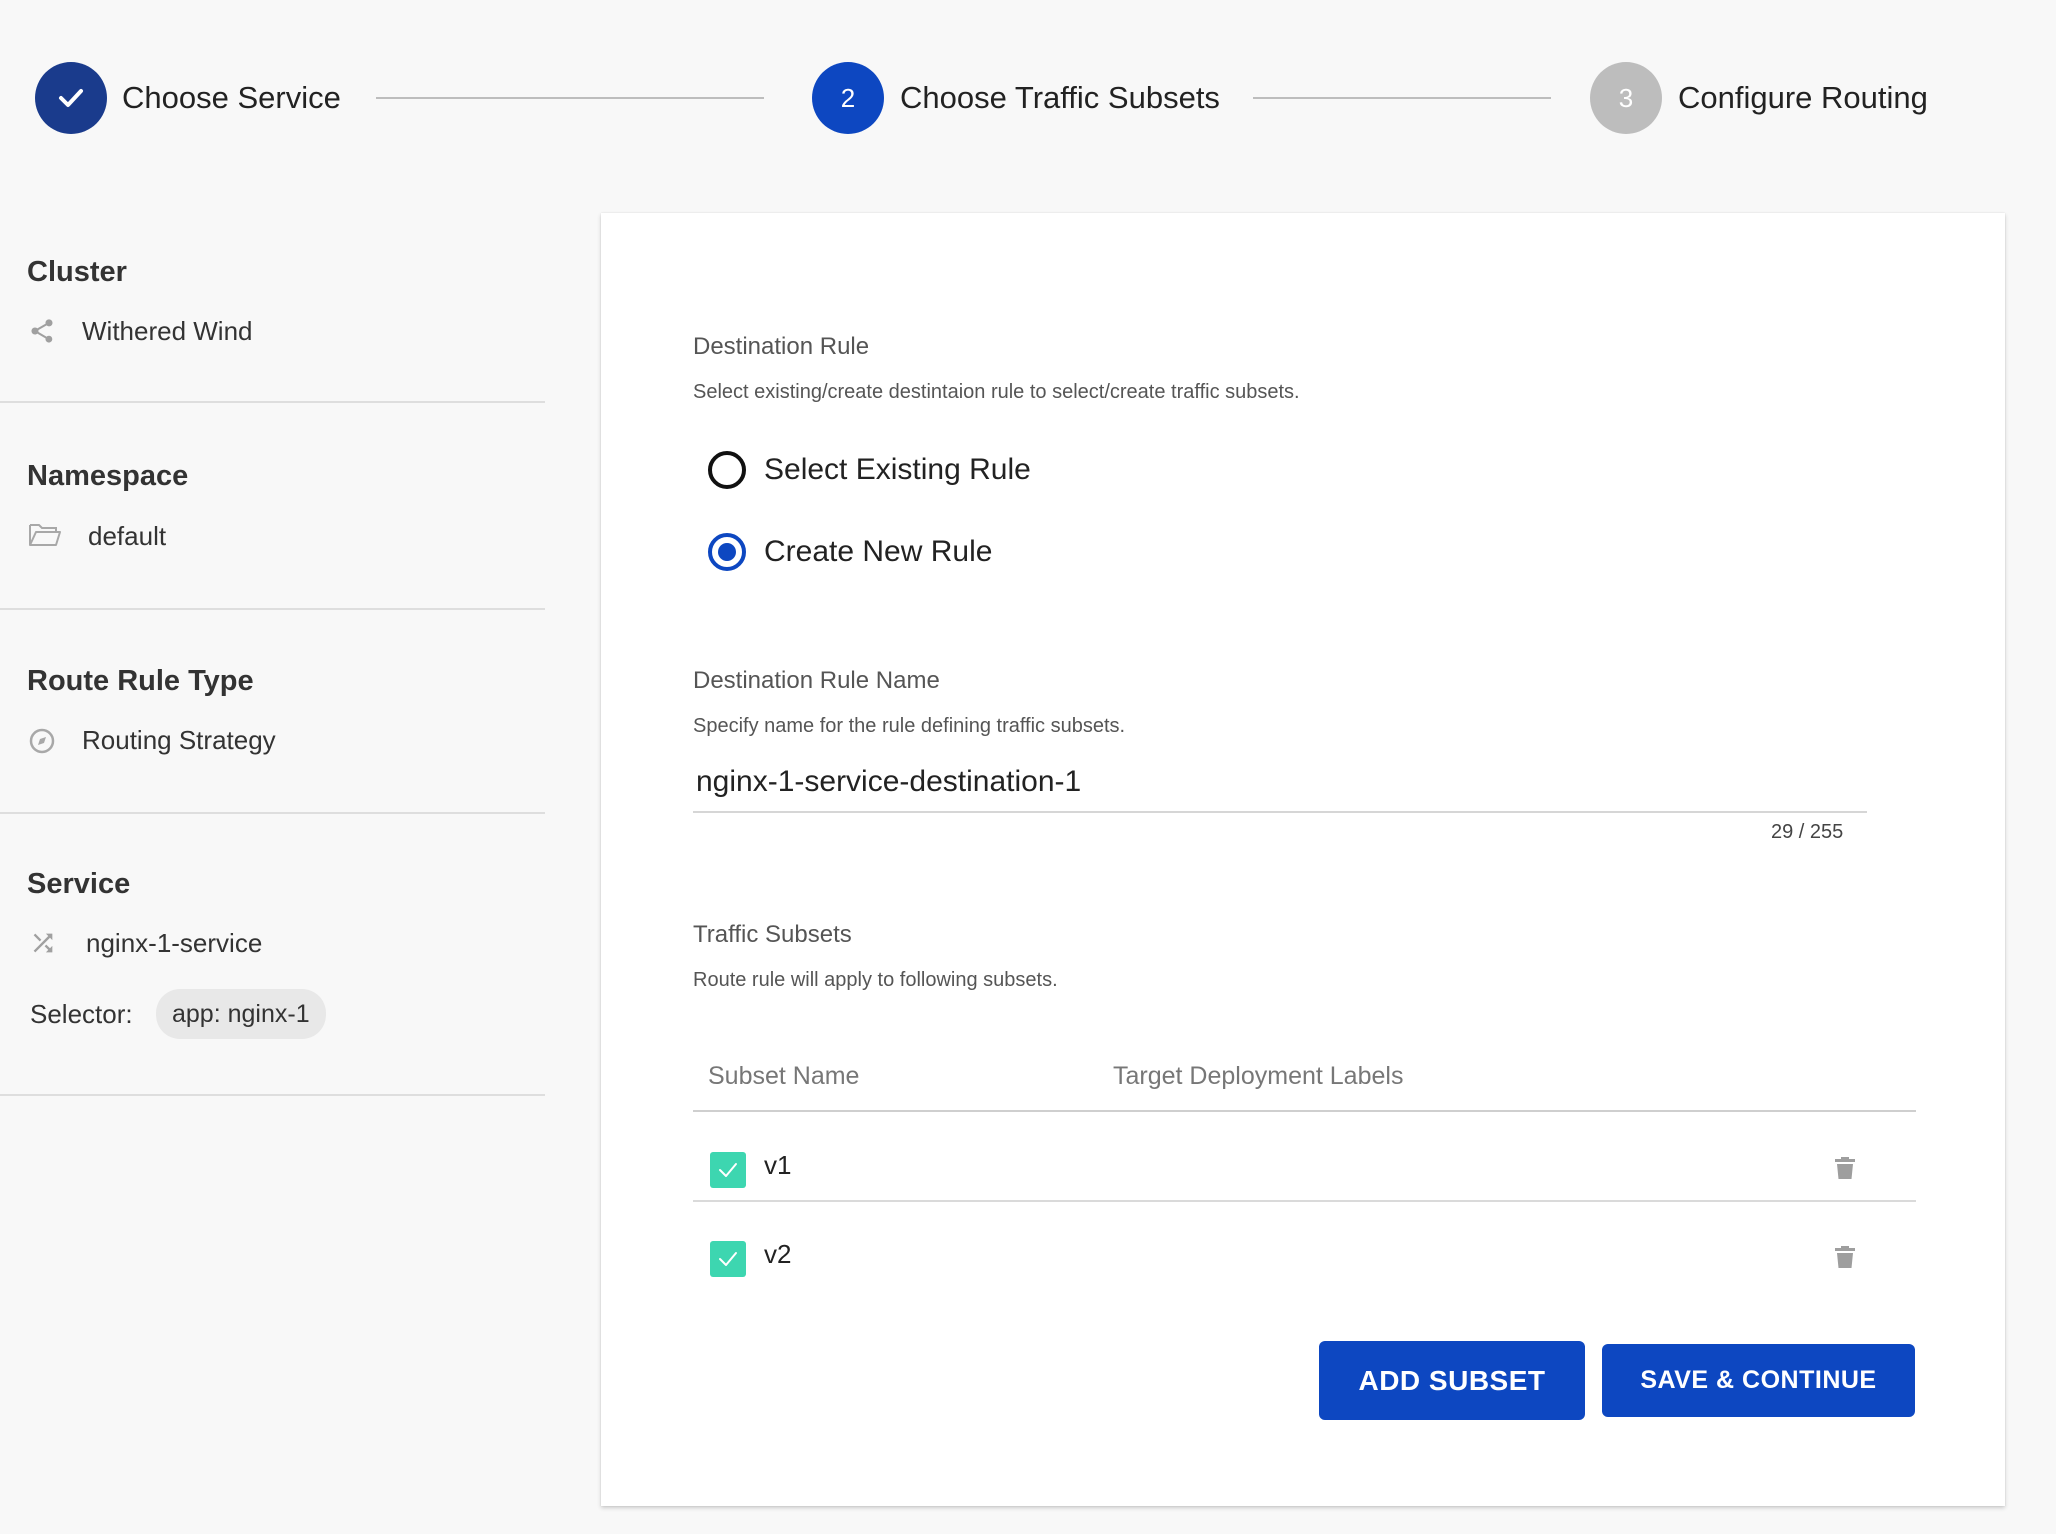  I want to click on table-row: v2, so click(1304, 1246).